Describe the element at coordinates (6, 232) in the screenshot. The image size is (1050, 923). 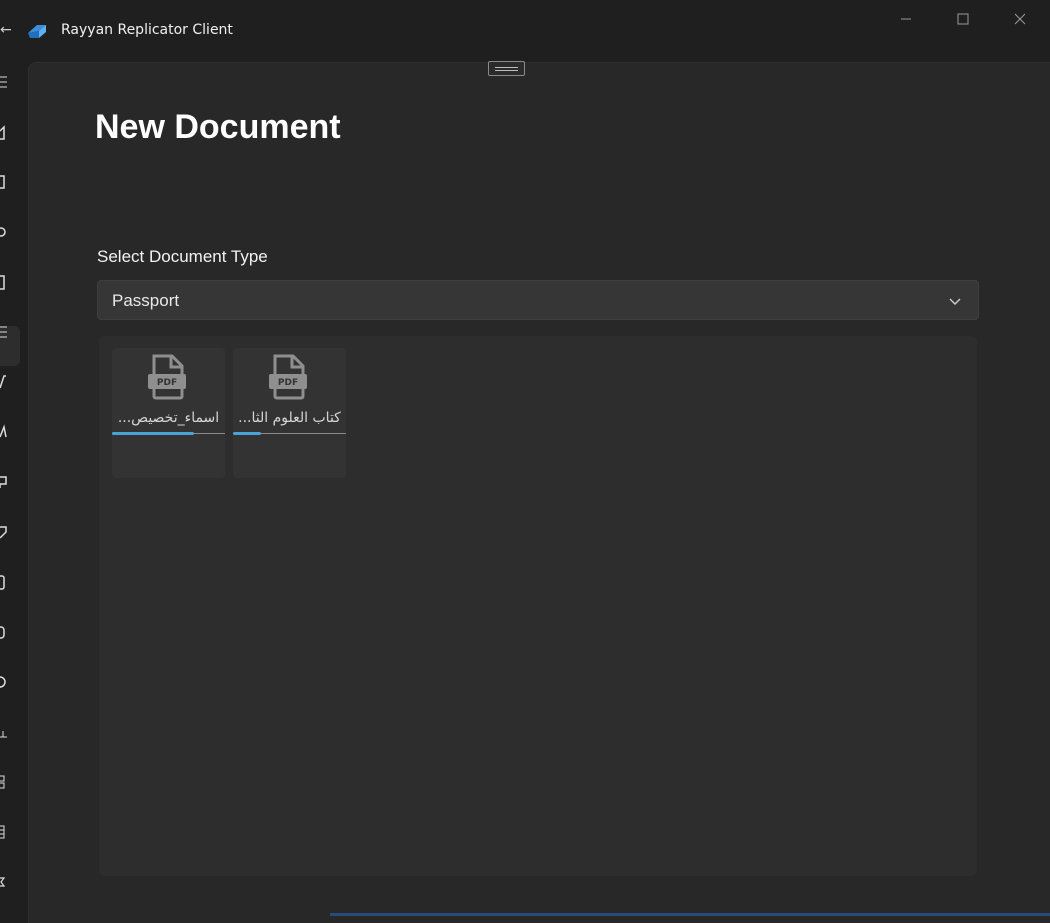
I see `translate-icon` at that location.